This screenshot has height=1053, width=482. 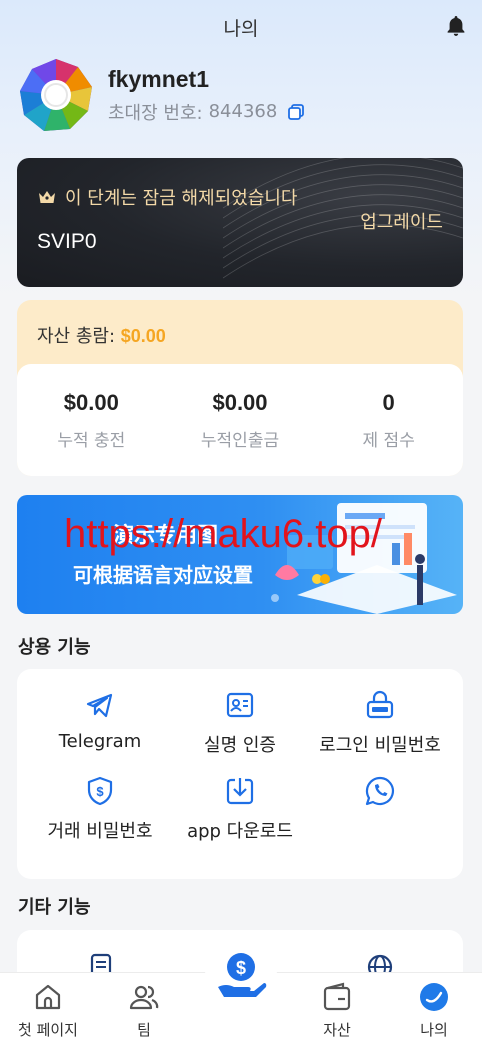 What do you see at coordinates (240, 723) in the screenshot?
I see `function-verification: 실명 인증` at bounding box center [240, 723].